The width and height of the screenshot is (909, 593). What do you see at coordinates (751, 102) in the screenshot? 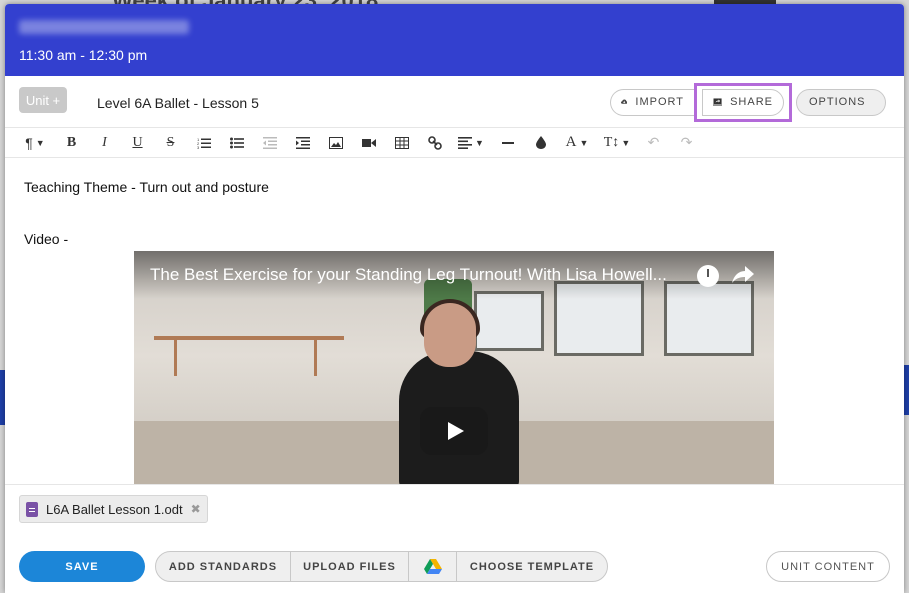
I see `share-label: SHARE` at bounding box center [751, 102].